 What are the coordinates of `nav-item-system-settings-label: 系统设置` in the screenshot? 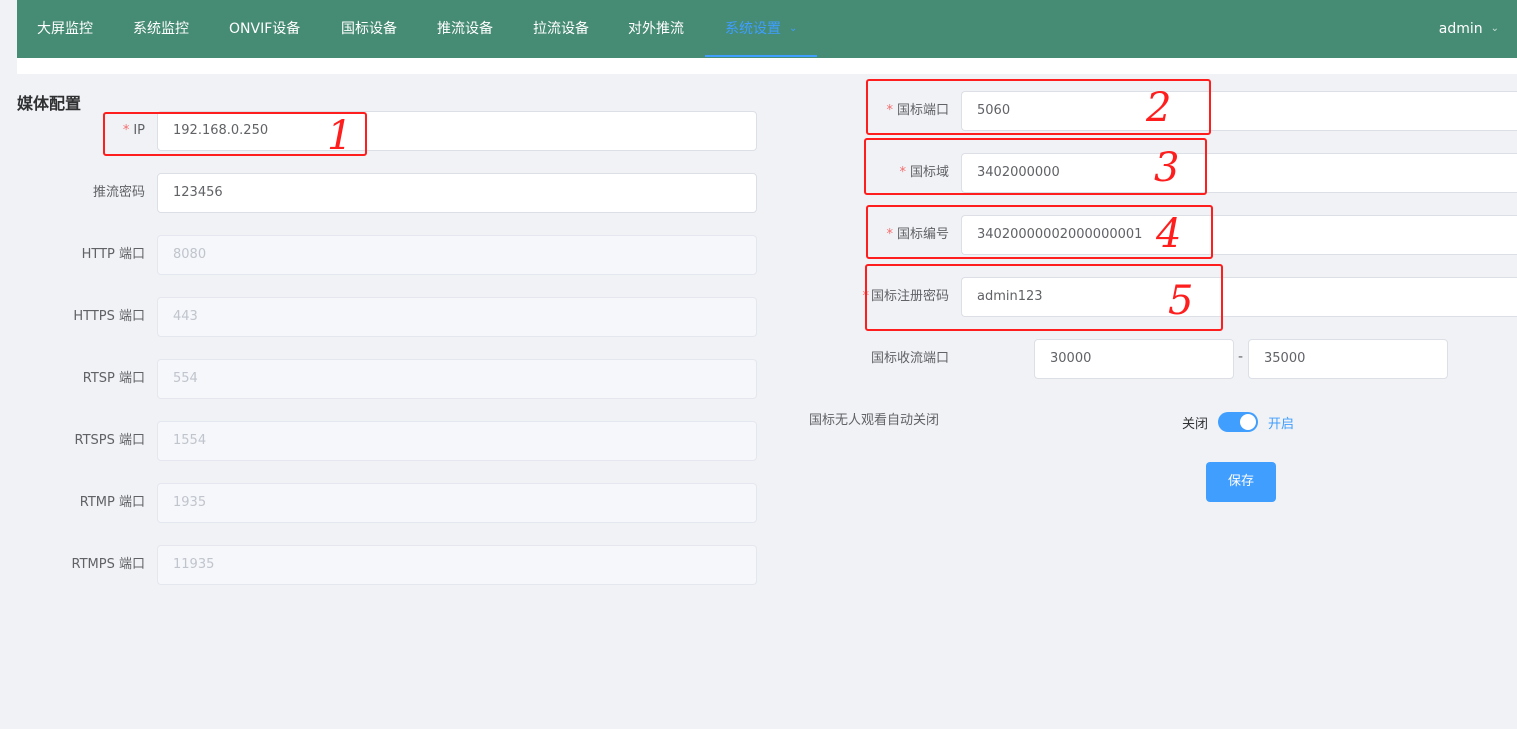 It's located at (753, 29).